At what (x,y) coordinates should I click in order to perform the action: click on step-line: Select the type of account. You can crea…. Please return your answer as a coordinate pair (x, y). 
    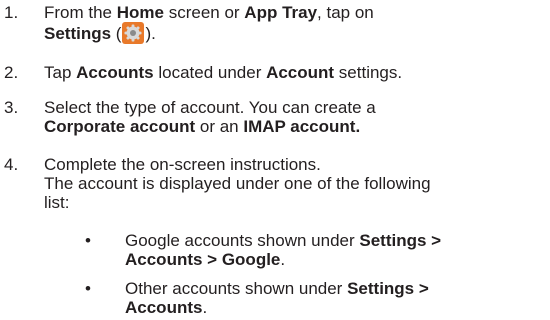
    Looking at the image, I should click on (210, 107).